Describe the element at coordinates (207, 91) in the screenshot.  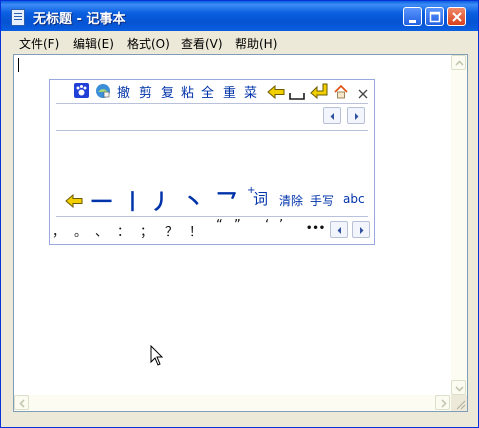
I see `select-all-button: 全` at that location.